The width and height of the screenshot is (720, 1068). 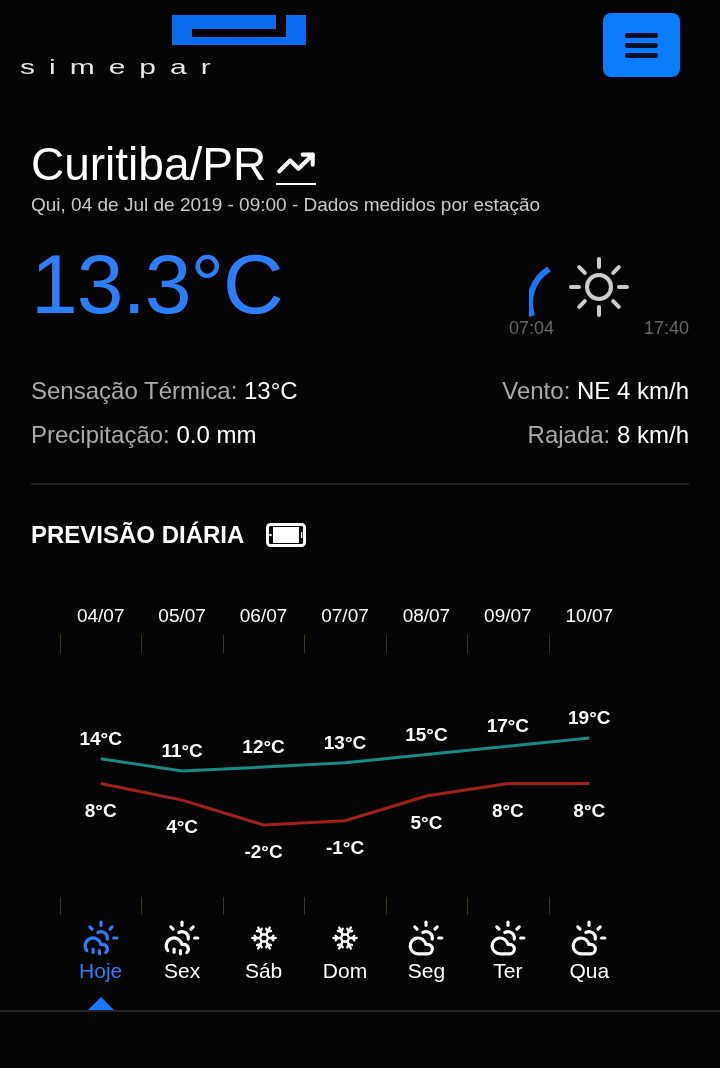 I want to click on min-temperature-label: -2°C, so click(x=263, y=851).